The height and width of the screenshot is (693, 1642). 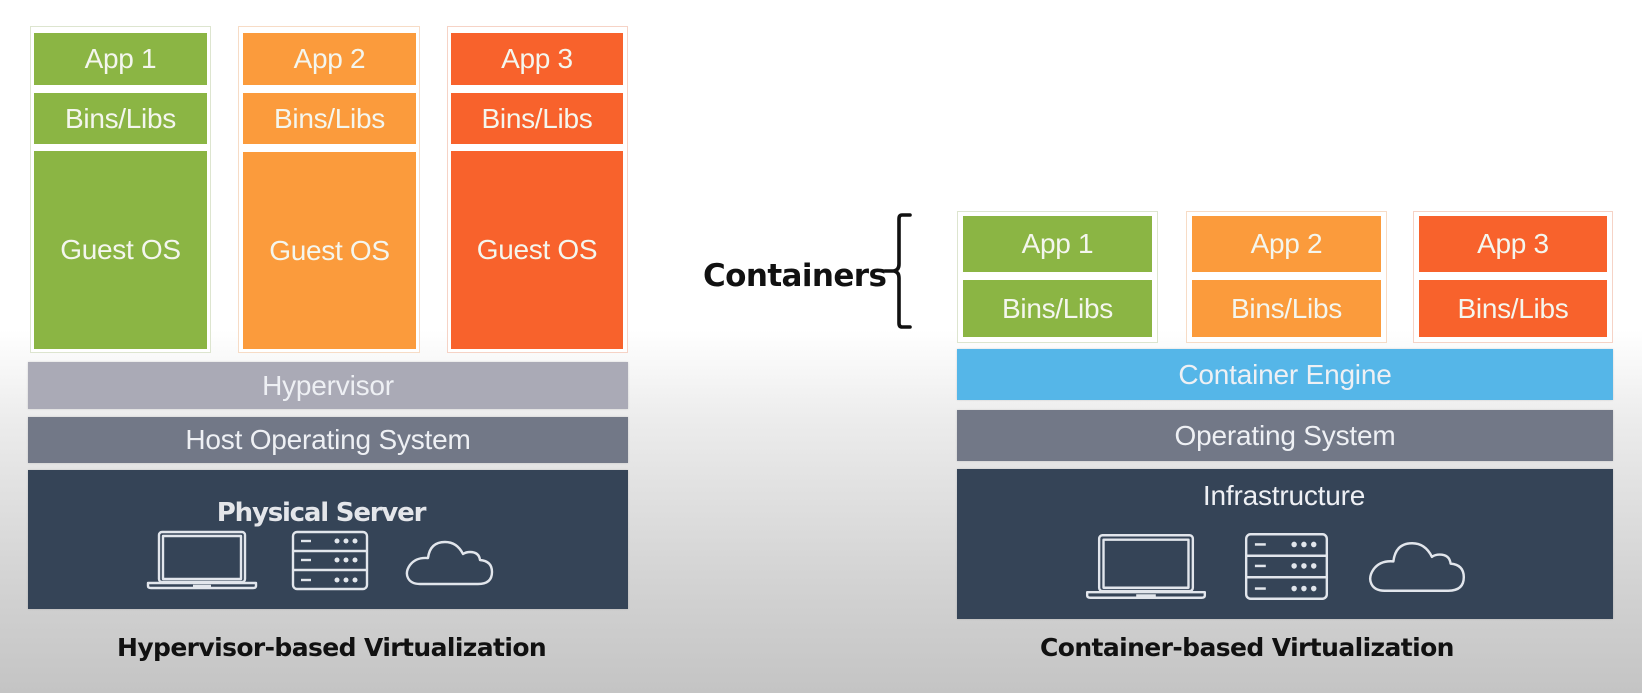 I want to click on infrastructure-label: Infrastructure, so click(x=1284, y=495).